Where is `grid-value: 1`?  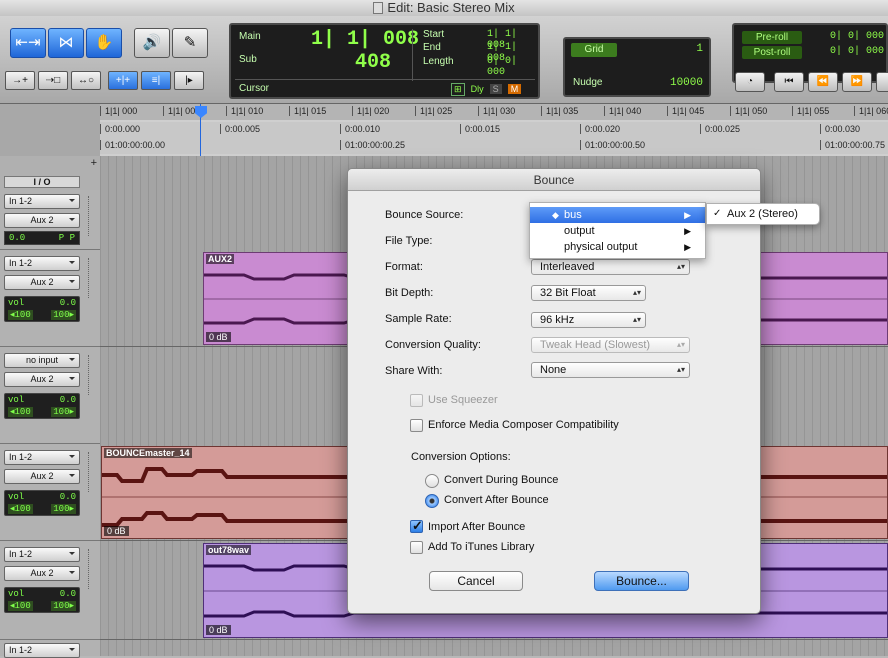
grid-value: 1 is located at coordinates (699, 49).